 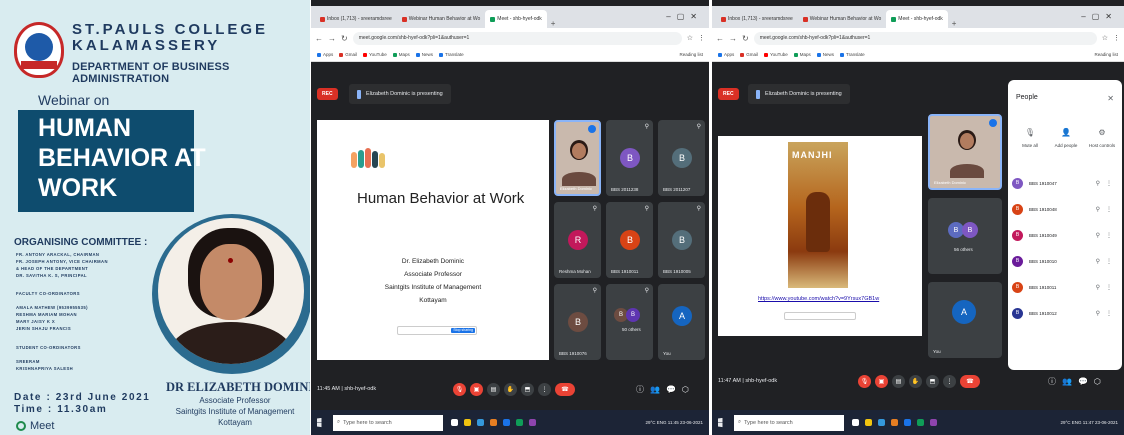 I want to click on participant-tile: ⚲ B BBS 2011238, so click(x=629, y=158).